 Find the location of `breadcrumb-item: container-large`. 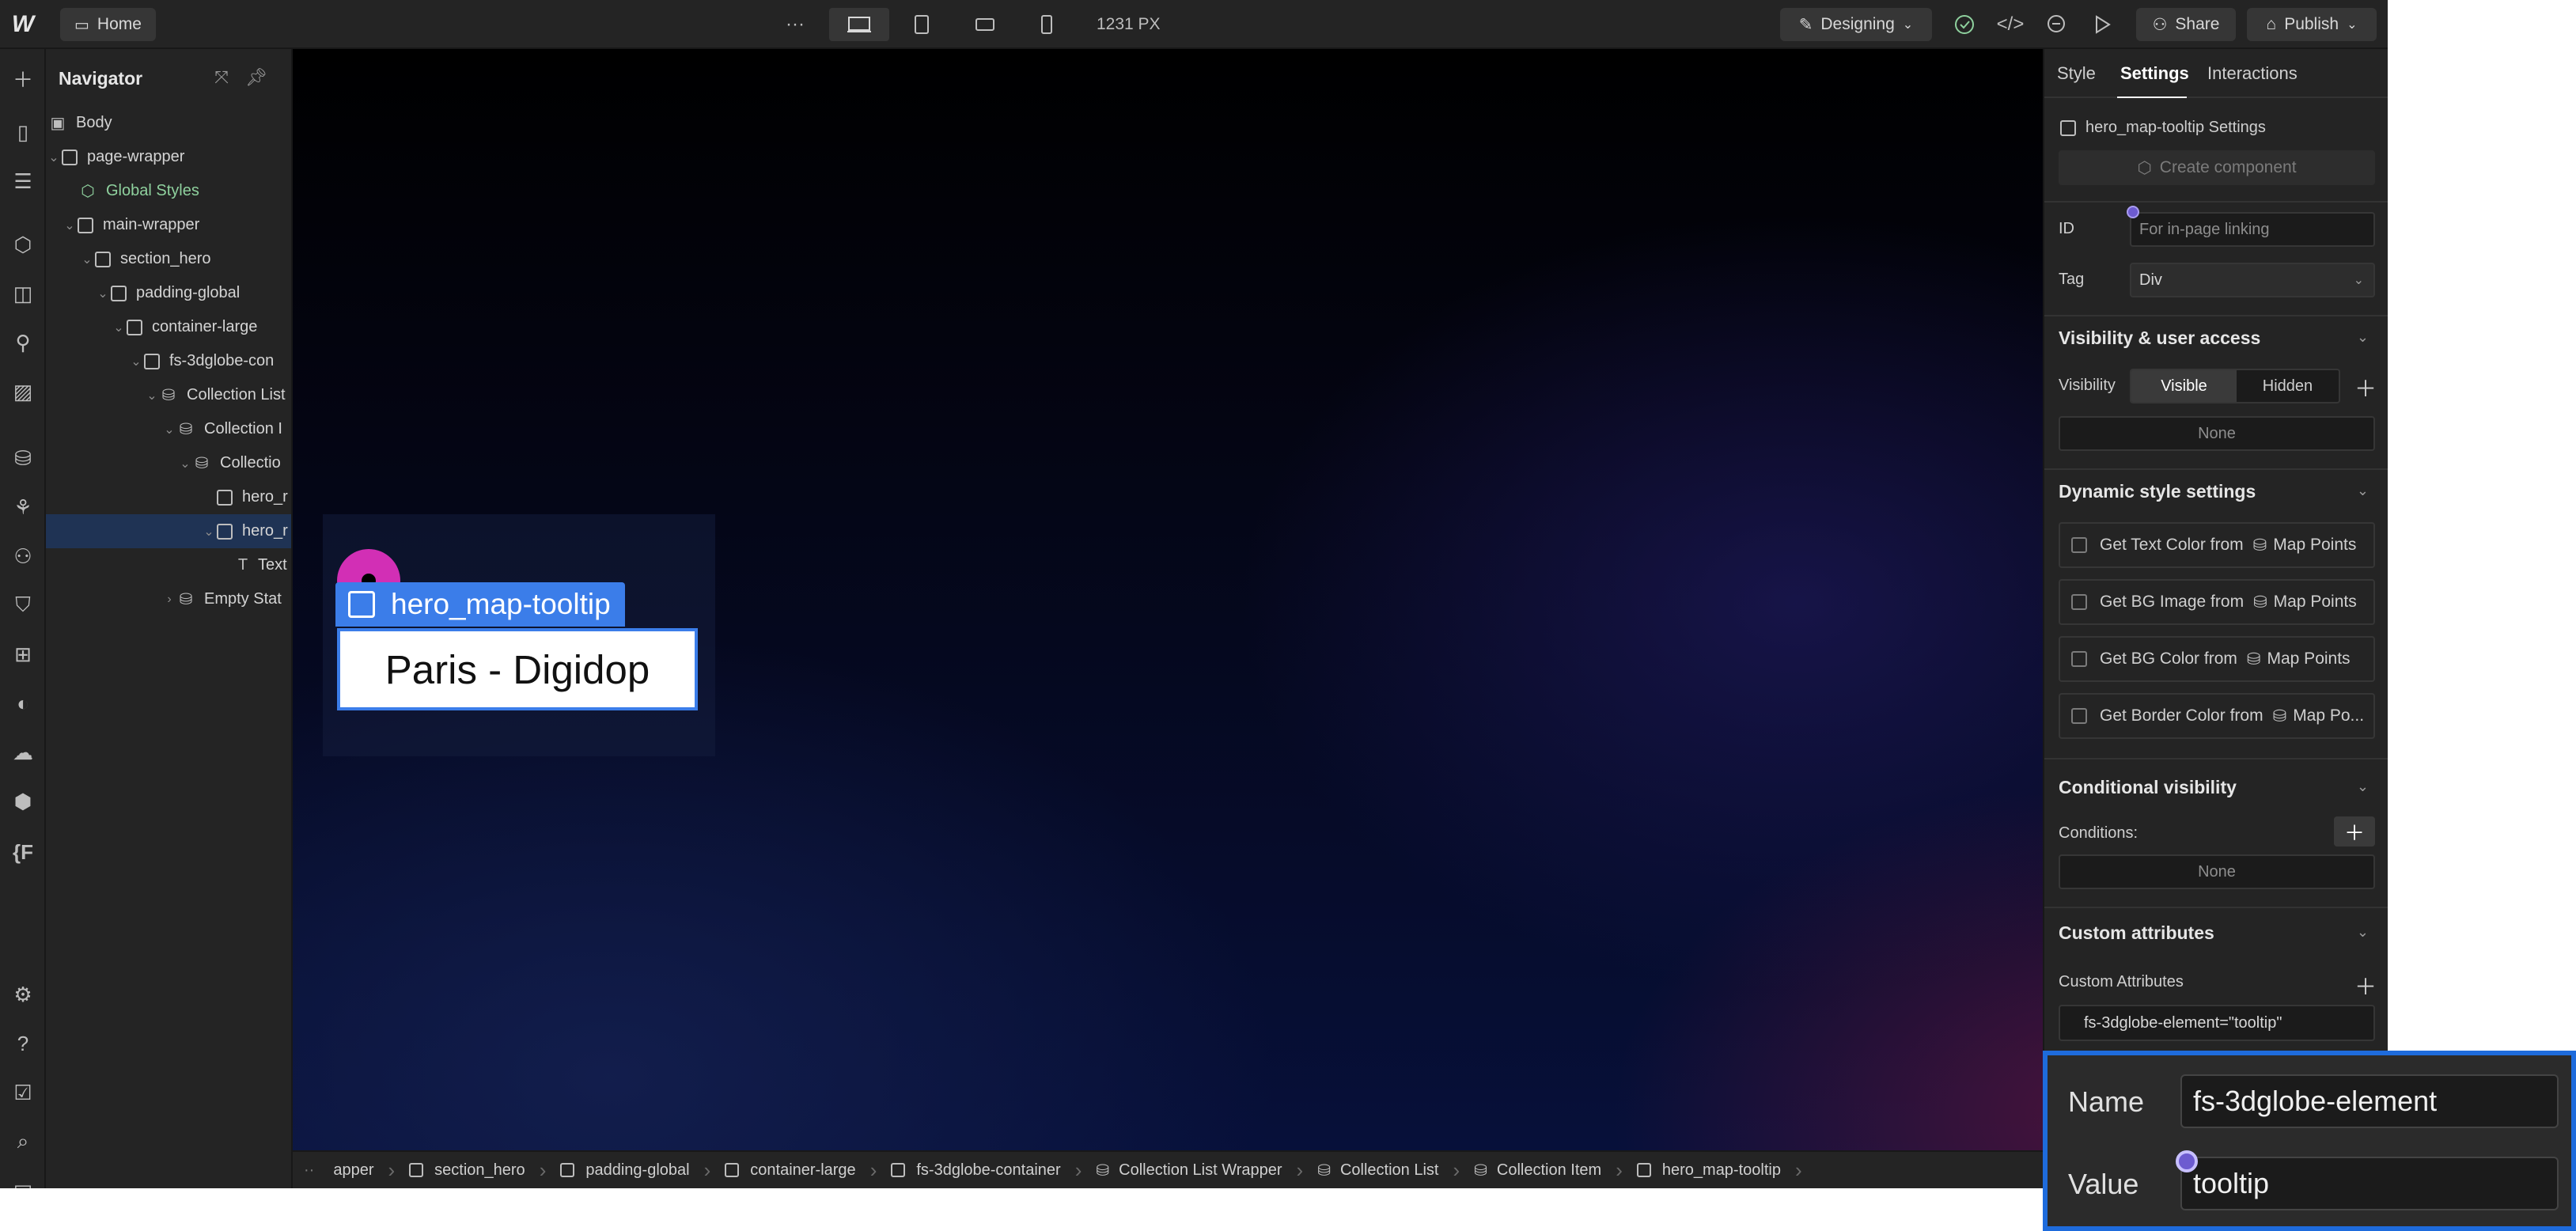

breadcrumb-item: container-large is located at coordinates (789, 1170).